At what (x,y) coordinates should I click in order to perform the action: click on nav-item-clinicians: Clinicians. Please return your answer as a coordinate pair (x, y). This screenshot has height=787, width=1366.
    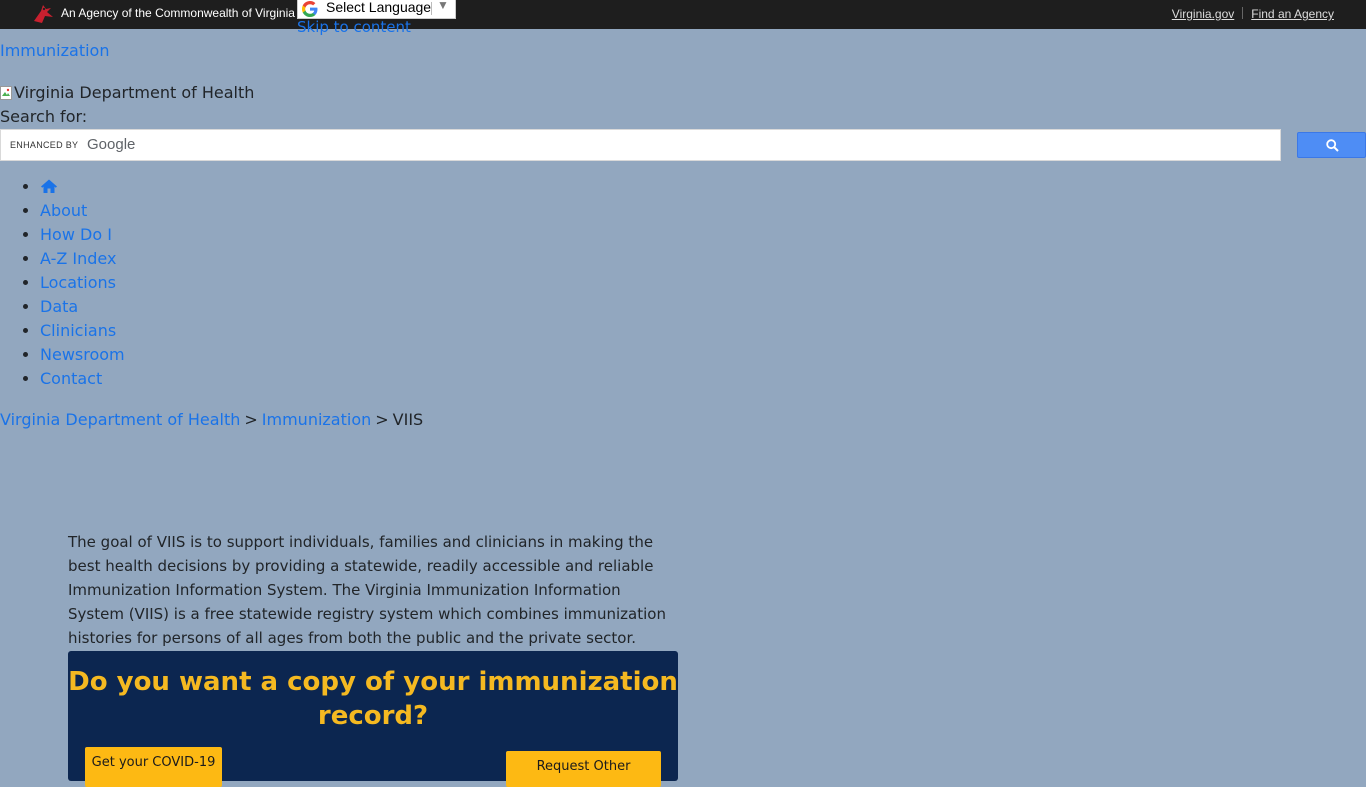
    Looking at the image, I should click on (82, 331).